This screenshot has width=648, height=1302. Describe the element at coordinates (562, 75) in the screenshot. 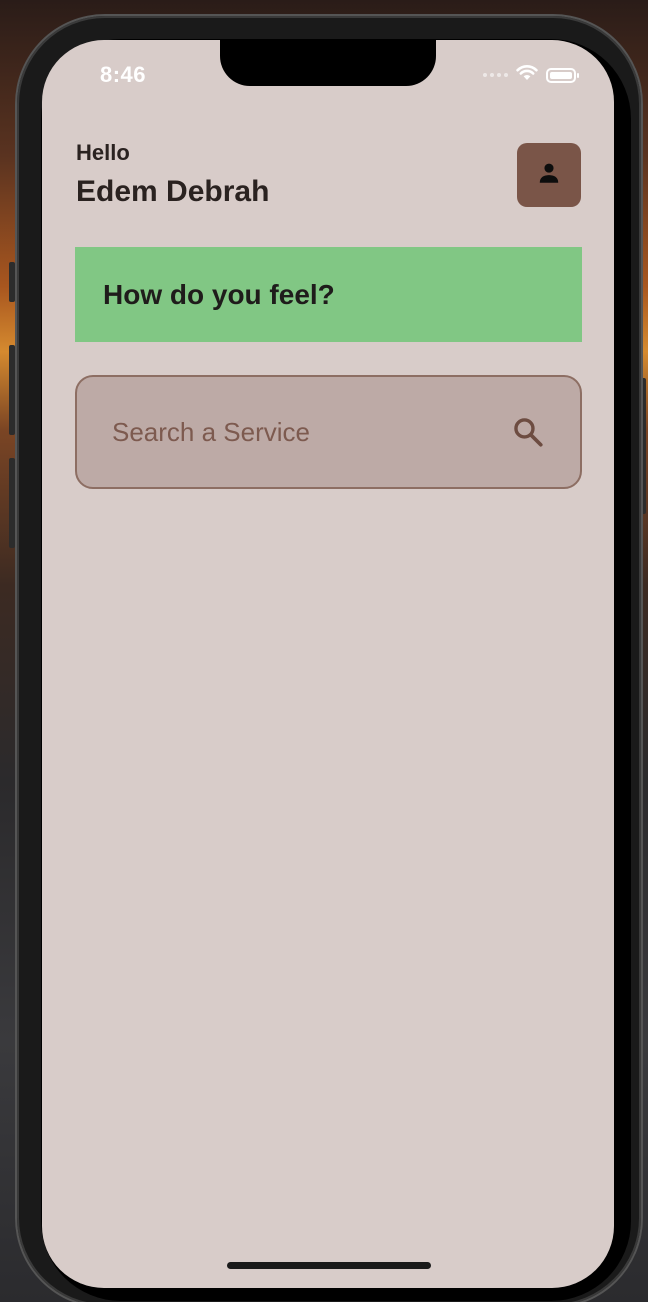

I see `battery-icon` at that location.